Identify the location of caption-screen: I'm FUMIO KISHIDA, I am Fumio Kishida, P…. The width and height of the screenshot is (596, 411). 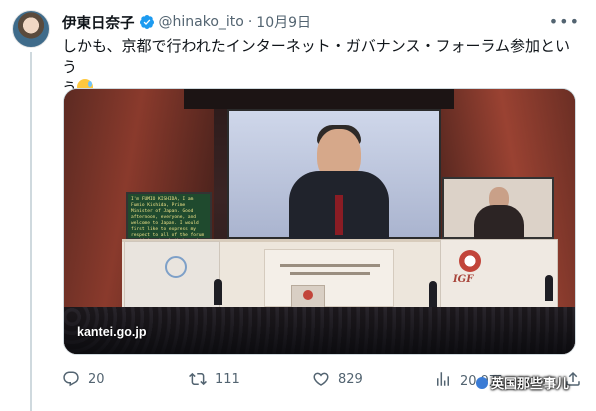
(169, 218).